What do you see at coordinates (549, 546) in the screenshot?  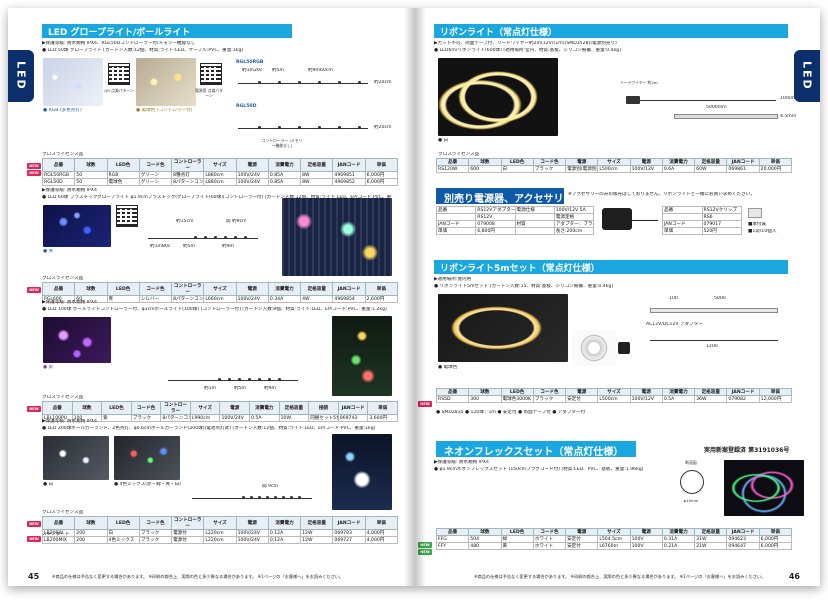 I see `table-cell: ホワイト` at bounding box center [549, 546].